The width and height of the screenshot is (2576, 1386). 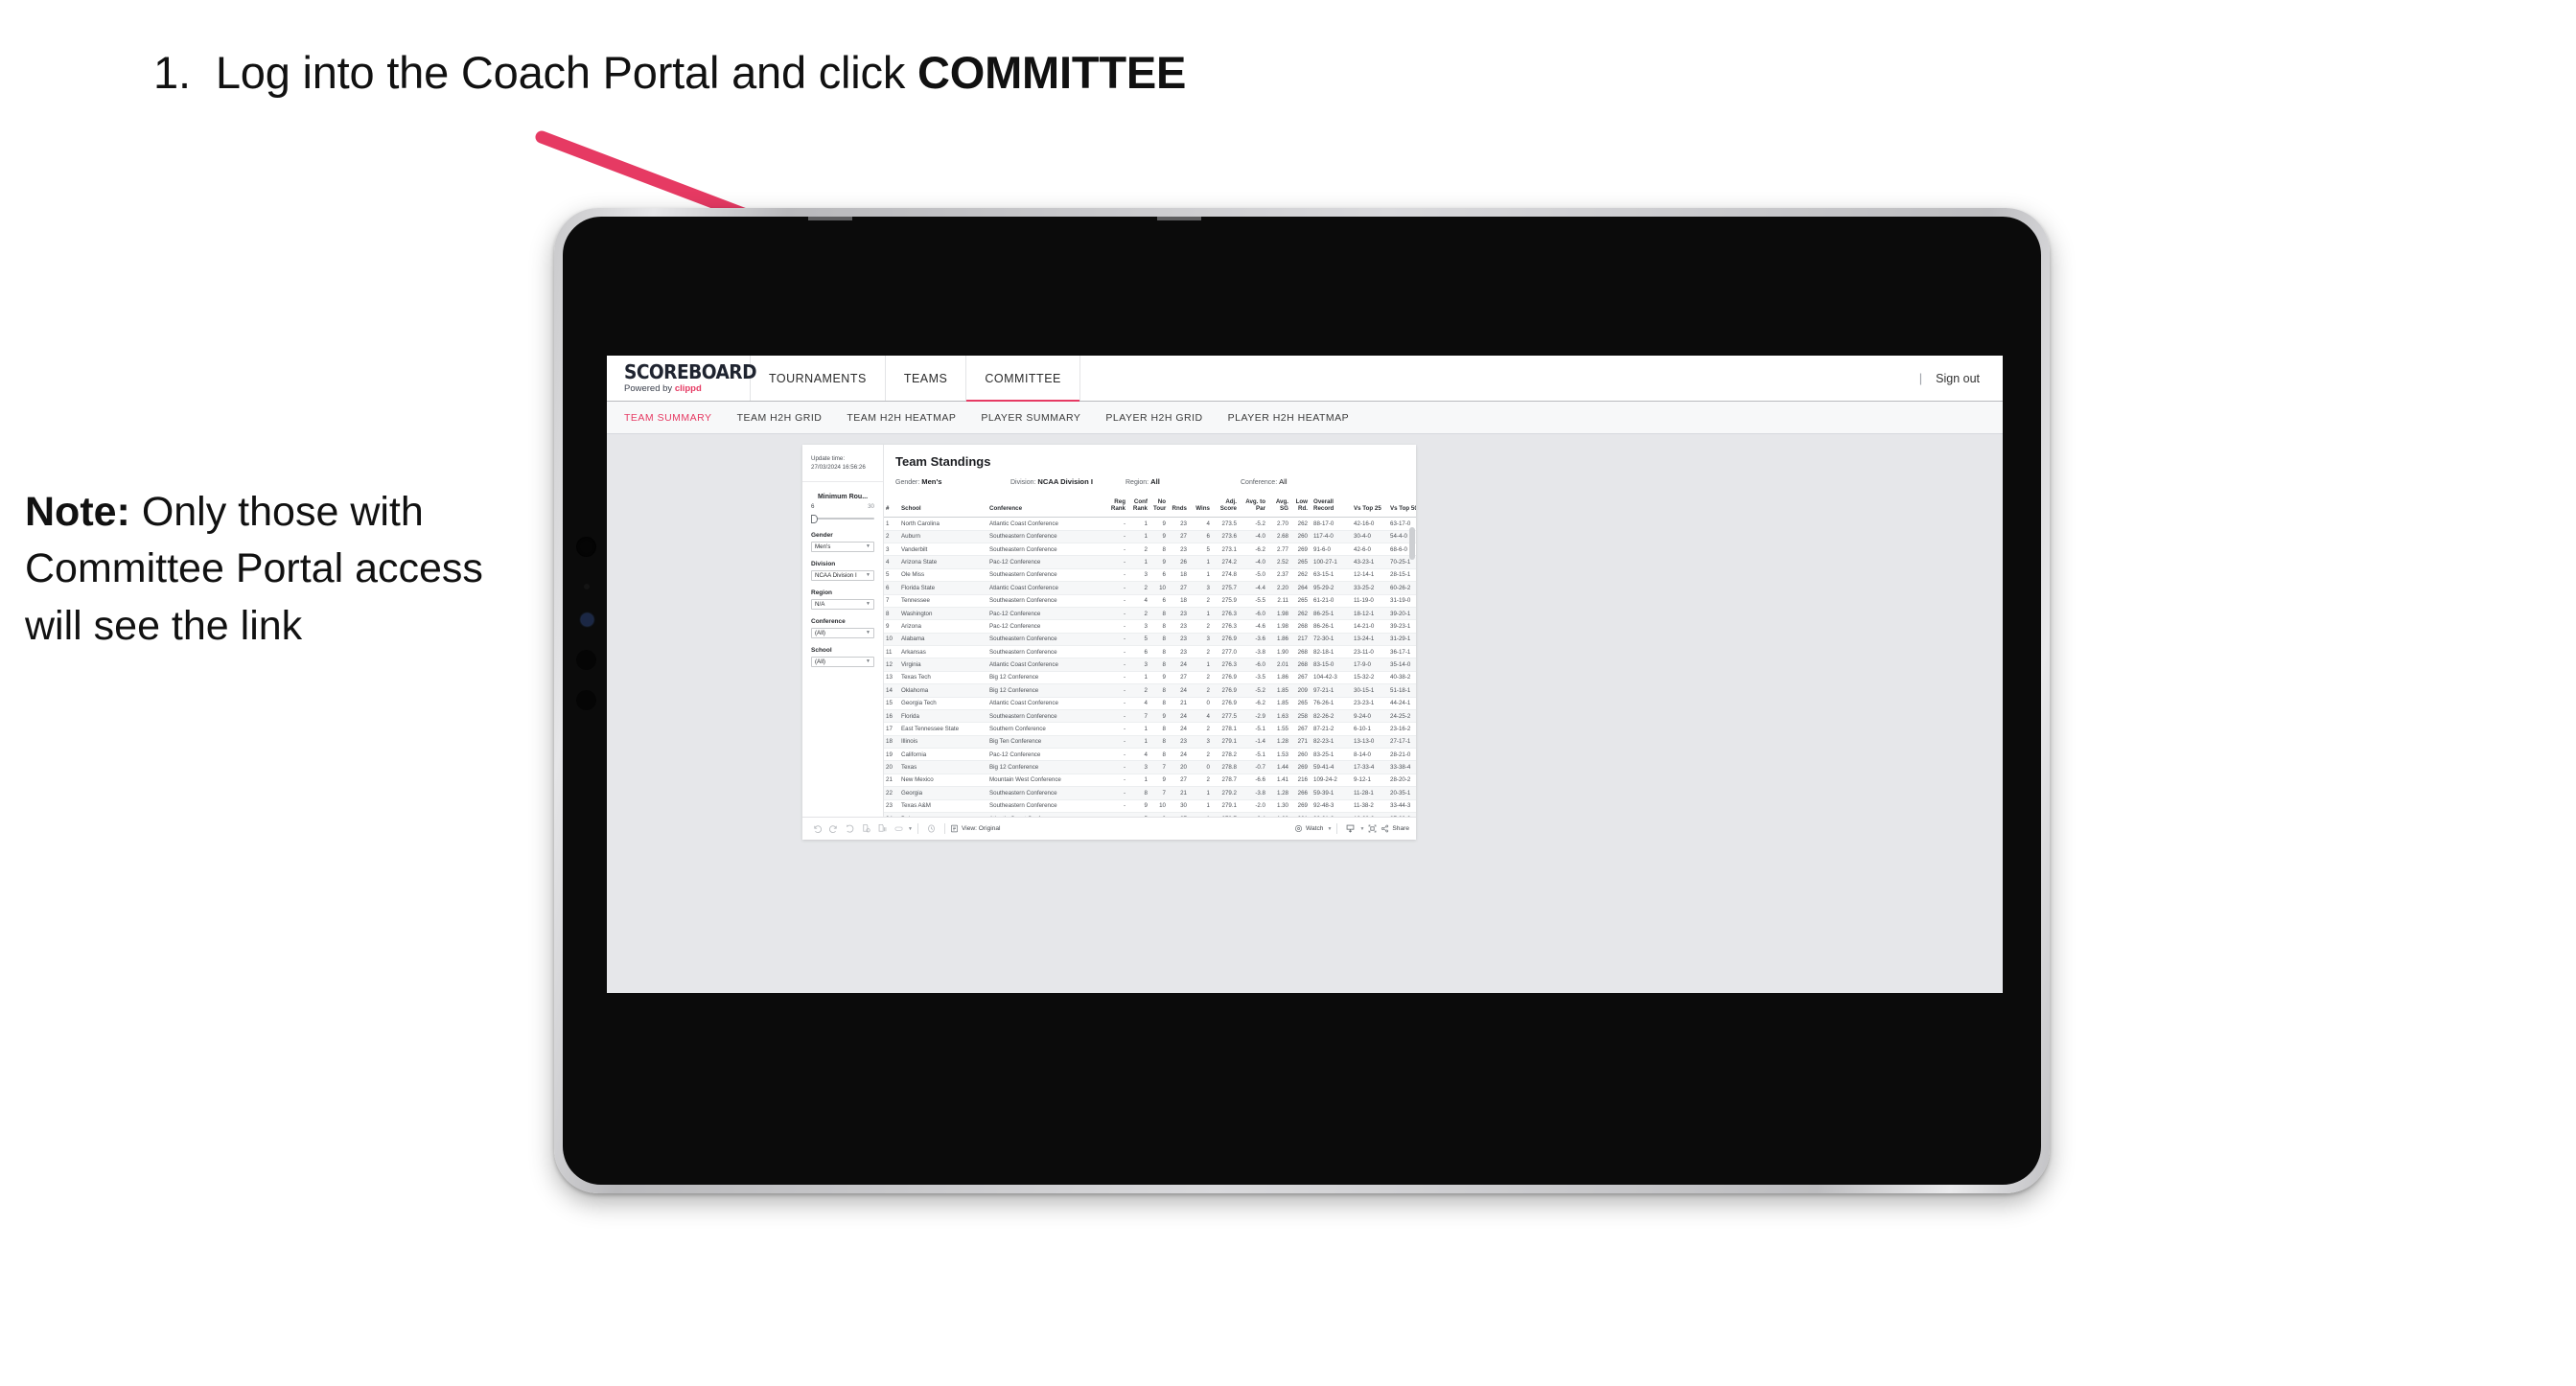 What do you see at coordinates (833, 829) in the screenshot?
I see `redo-icon` at bounding box center [833, 829].